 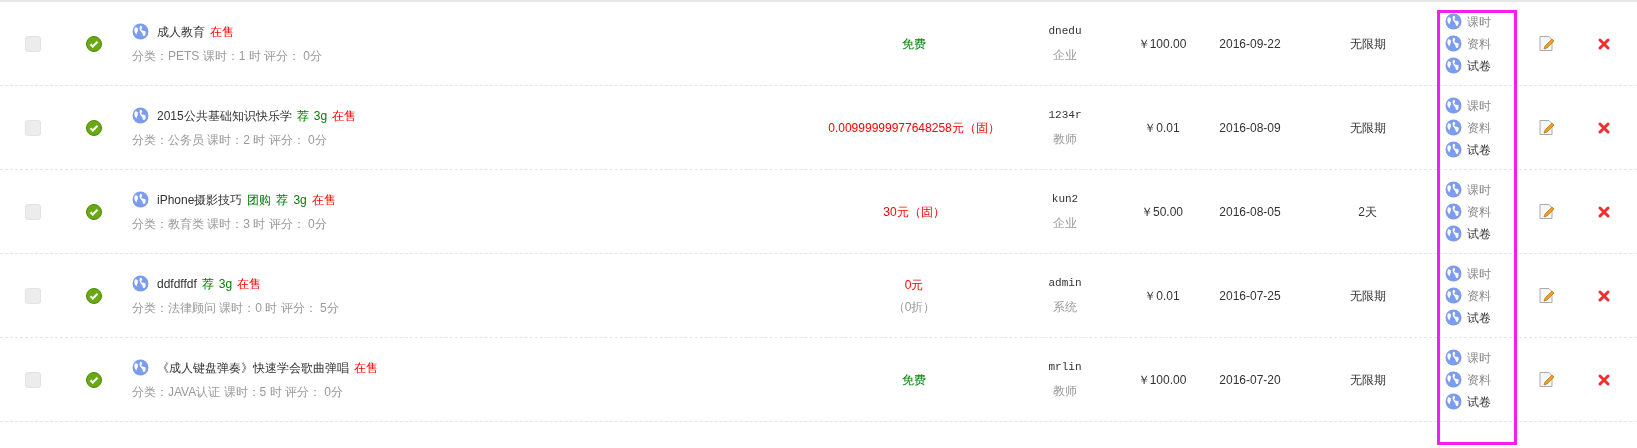 I want to click on owner-type: 教师, so click(x=1065, y=139).